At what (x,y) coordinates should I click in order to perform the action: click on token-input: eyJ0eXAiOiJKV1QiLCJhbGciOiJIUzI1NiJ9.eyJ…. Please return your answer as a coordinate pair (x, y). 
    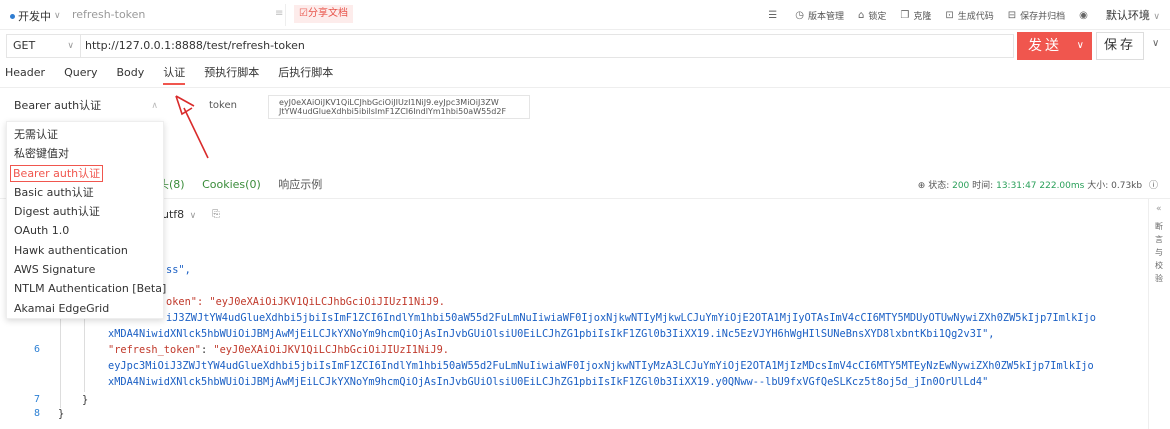
    Looking at the image, I should click on (399, 107).